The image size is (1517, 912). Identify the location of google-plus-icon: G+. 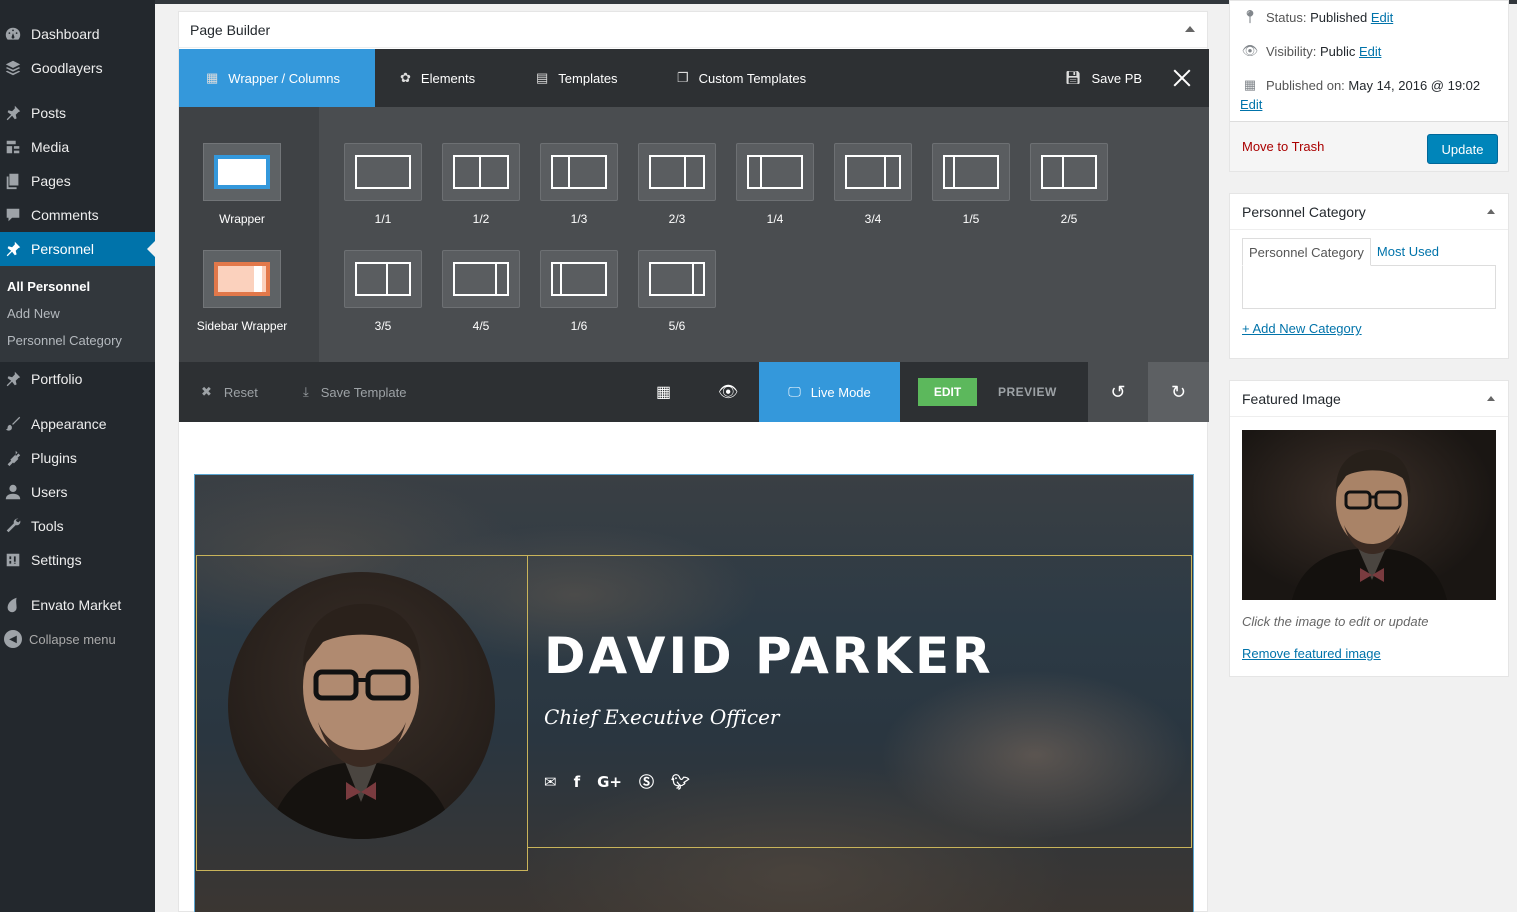
(609, 782).